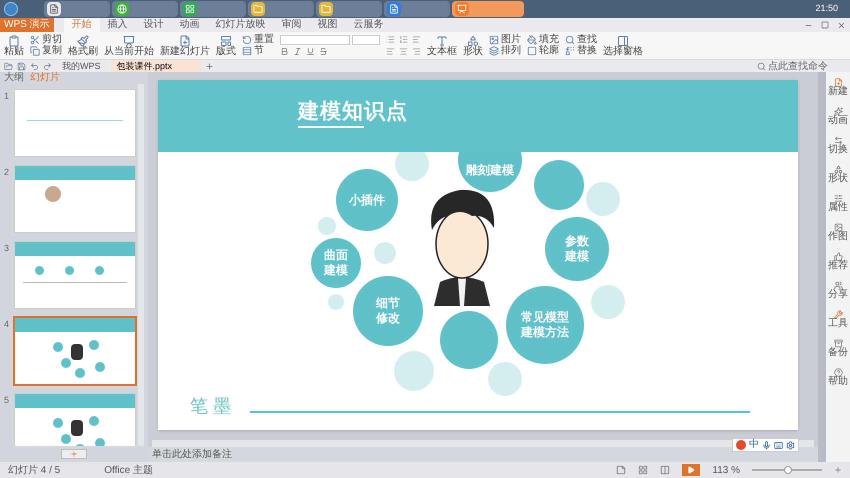 Image resolution: width=850 pixels, height=478 pixels. What do you see at coordinates (581, 40) in the screenshot?
I see `ribbon-button: 查找` at bounding box center [581, 40].